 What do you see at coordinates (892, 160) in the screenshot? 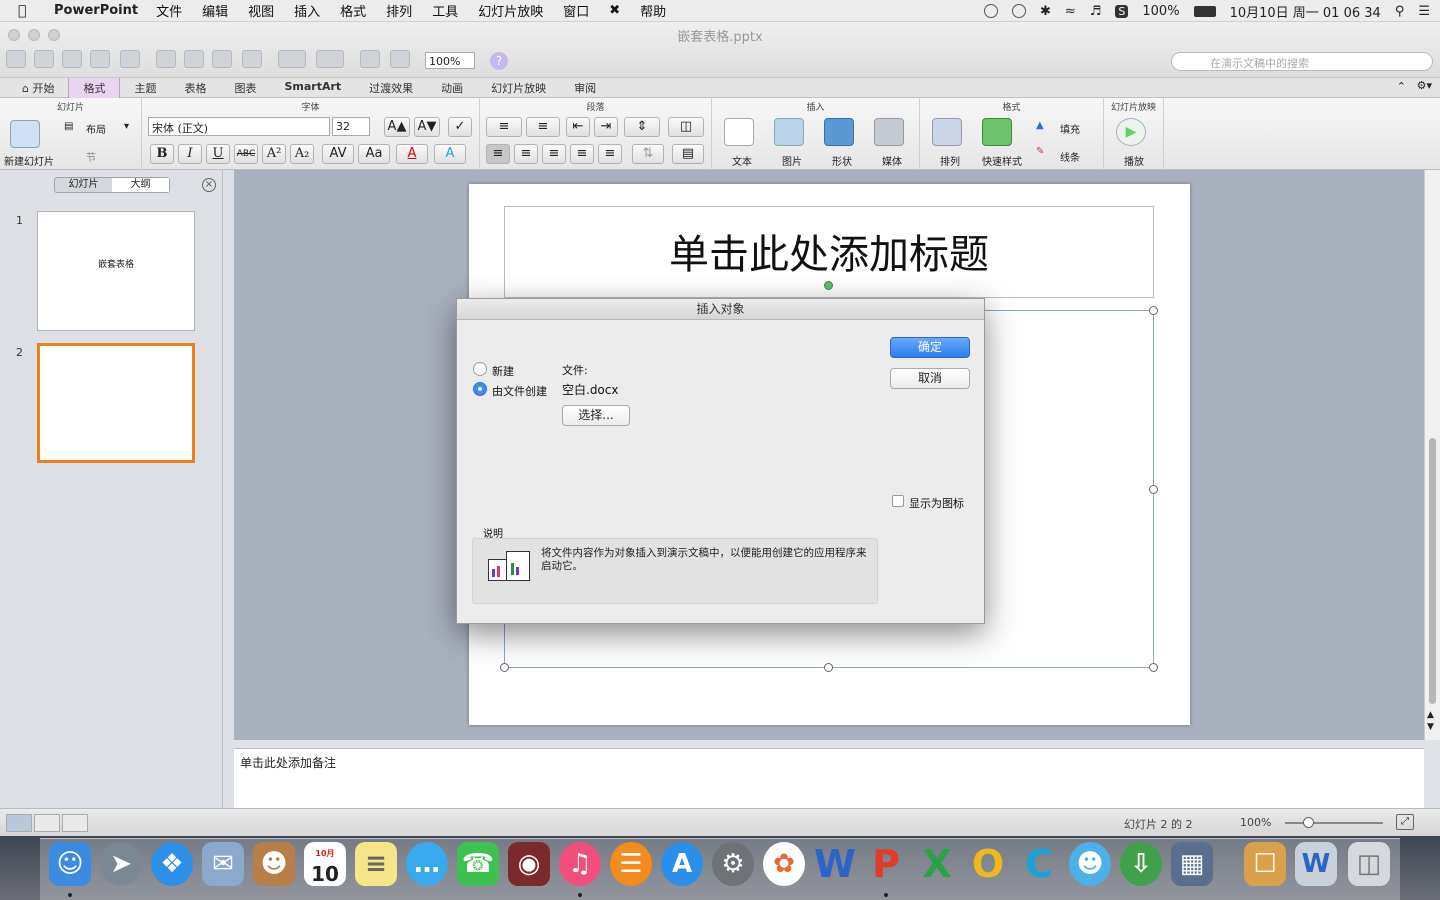
I see `insert-media-button: 媒体` at bounding box center [892, 160].